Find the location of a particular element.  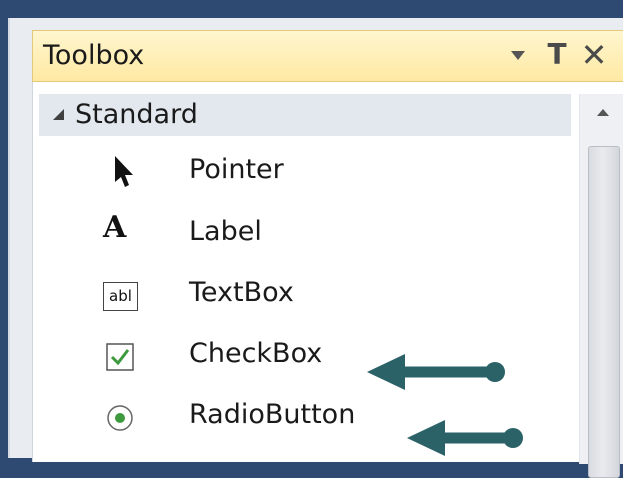

auto-hide-pin-button: Τ is located at coordinates (557, 55).